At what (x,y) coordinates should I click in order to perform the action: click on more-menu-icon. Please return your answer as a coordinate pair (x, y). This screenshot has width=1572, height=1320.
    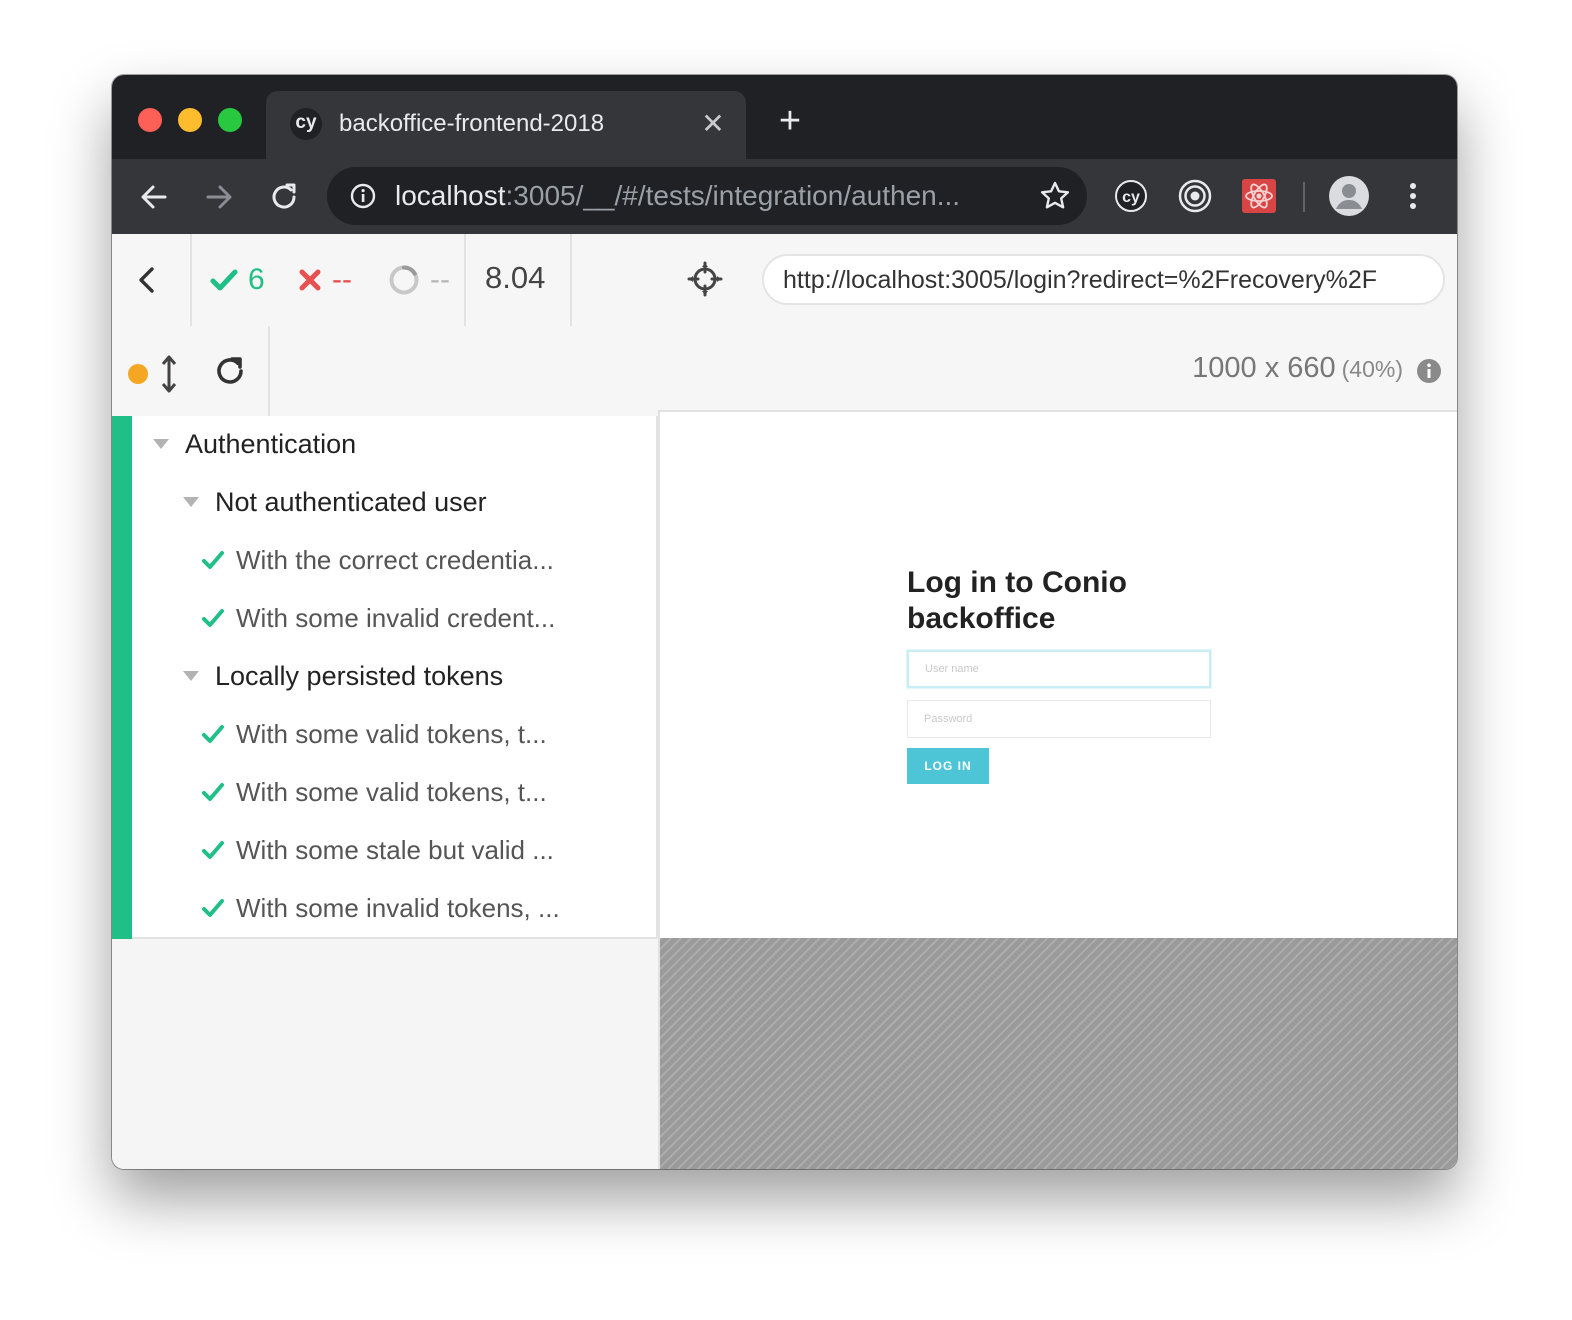
    Looking at the image, I should click on (1413, 196).